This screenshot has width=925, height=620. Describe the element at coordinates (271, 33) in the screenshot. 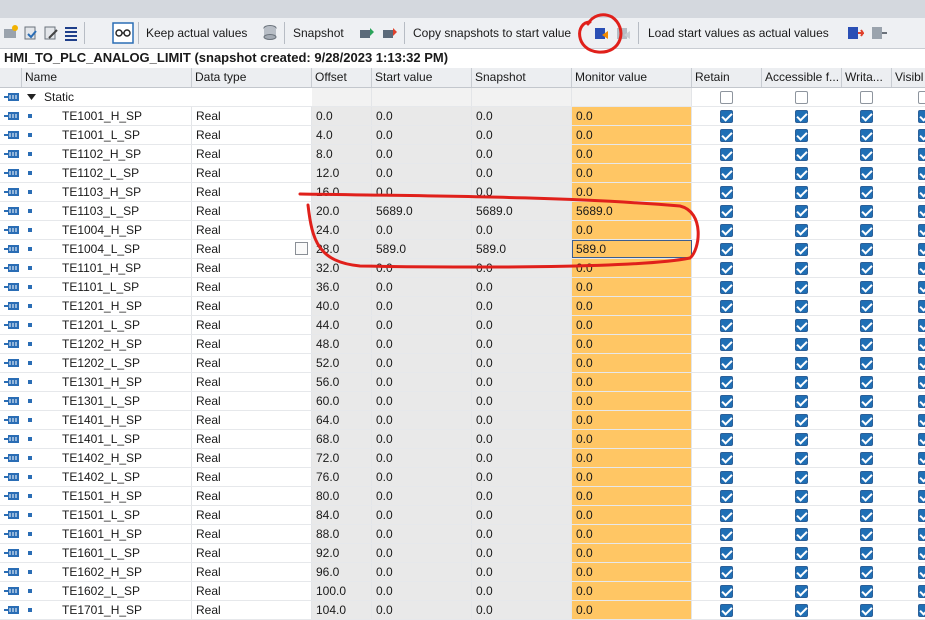

I see `database-icon` at that location.